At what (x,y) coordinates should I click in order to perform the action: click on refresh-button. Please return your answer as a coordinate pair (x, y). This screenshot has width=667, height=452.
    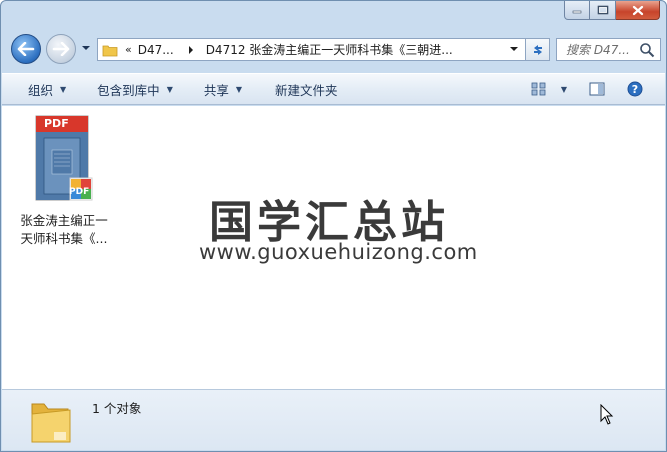
    Looking at the image, I should click on (538, 49).